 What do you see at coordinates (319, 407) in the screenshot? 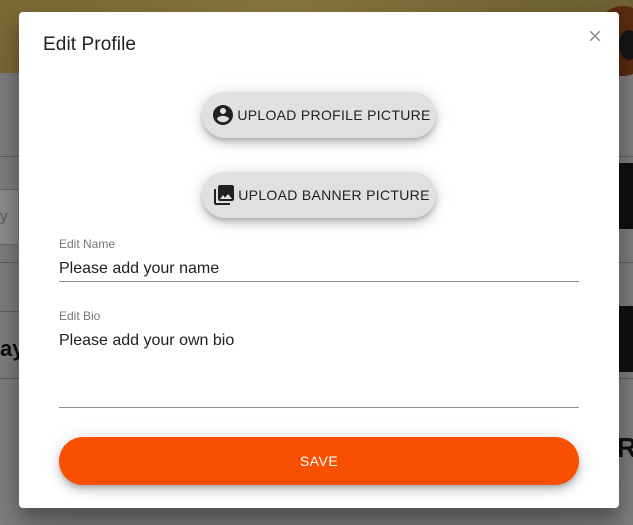
I see `bio-field-underline` at bounding box center [319, 407].